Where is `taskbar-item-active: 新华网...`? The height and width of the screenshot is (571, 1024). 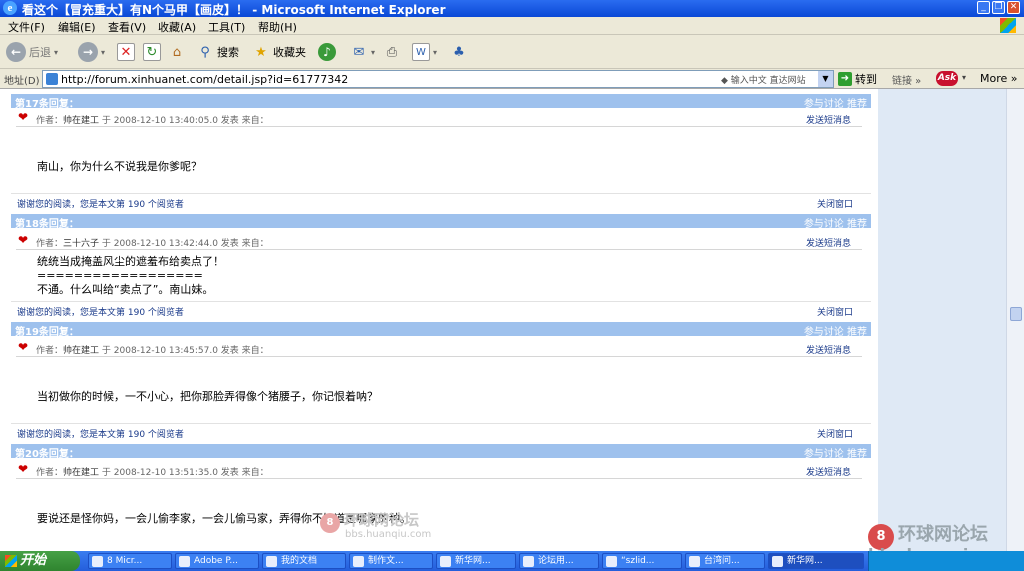
taskbar-item-active: 新华网... is located at coordinates (816, 561).